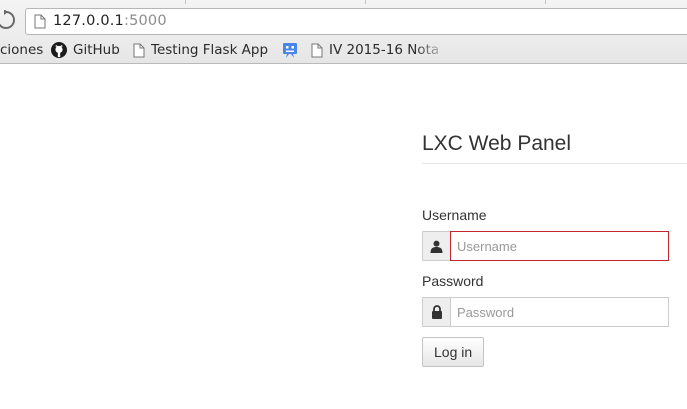 The width and height of the screenshot is (687, 409). I want to click on bookmark-item-robot, so click(293, 50).